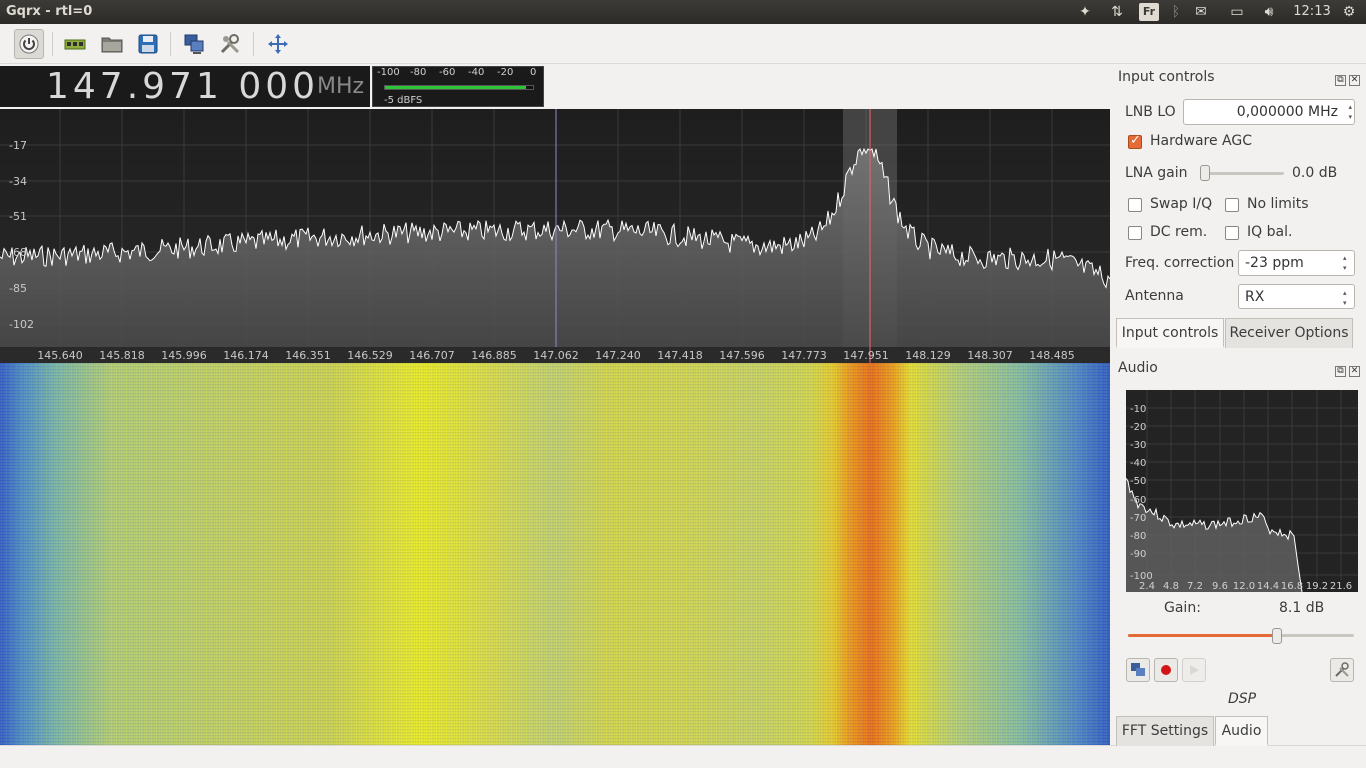  What do you see at coordinates (388, 72) in the screenshot?
I see `meter-scale-label: -100` at bounding box center [388, 72].